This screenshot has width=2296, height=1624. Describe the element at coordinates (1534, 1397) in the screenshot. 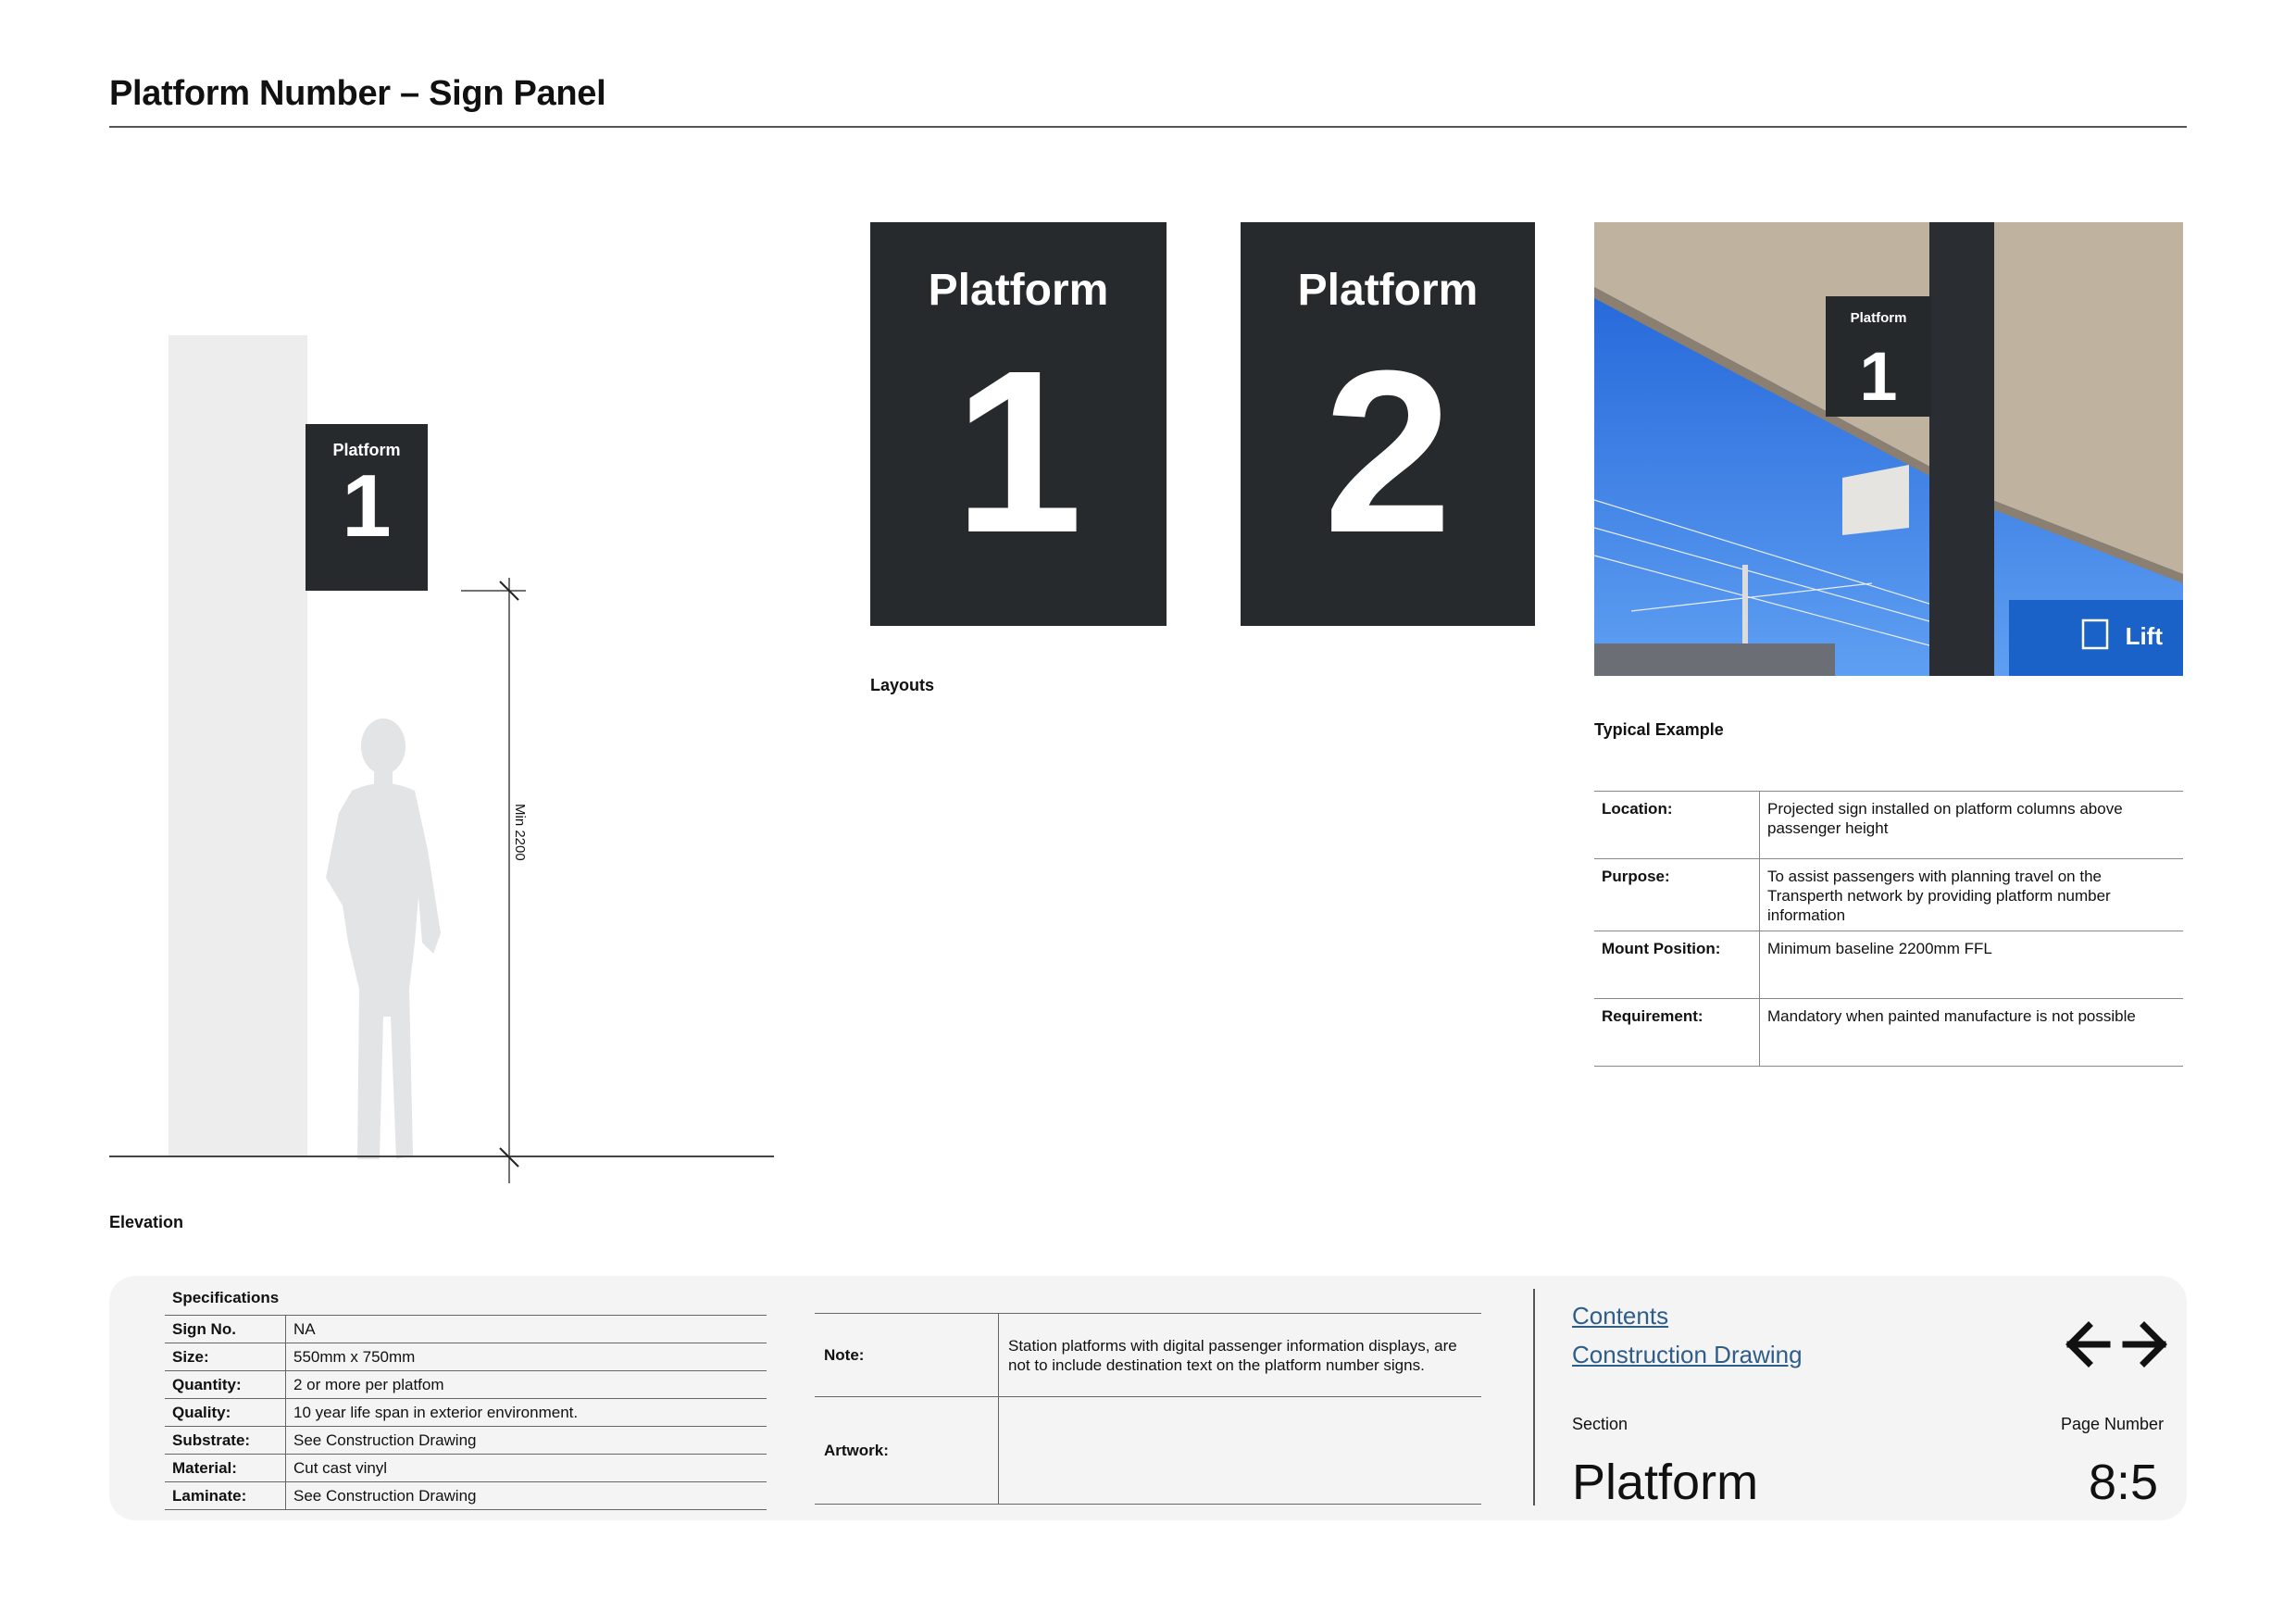

I see `footer-divider` at that location.